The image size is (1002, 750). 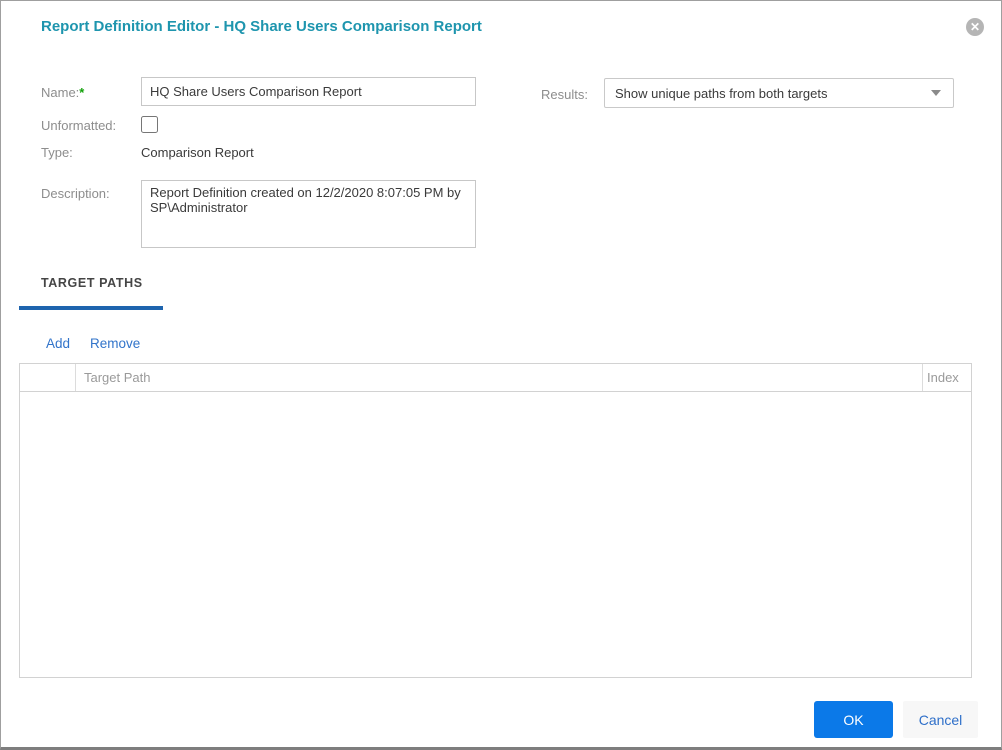 What do you see at coordinates (936, 93) in the screenshot?
I see `chevron-down-icon` at bounding box center [936, 93].